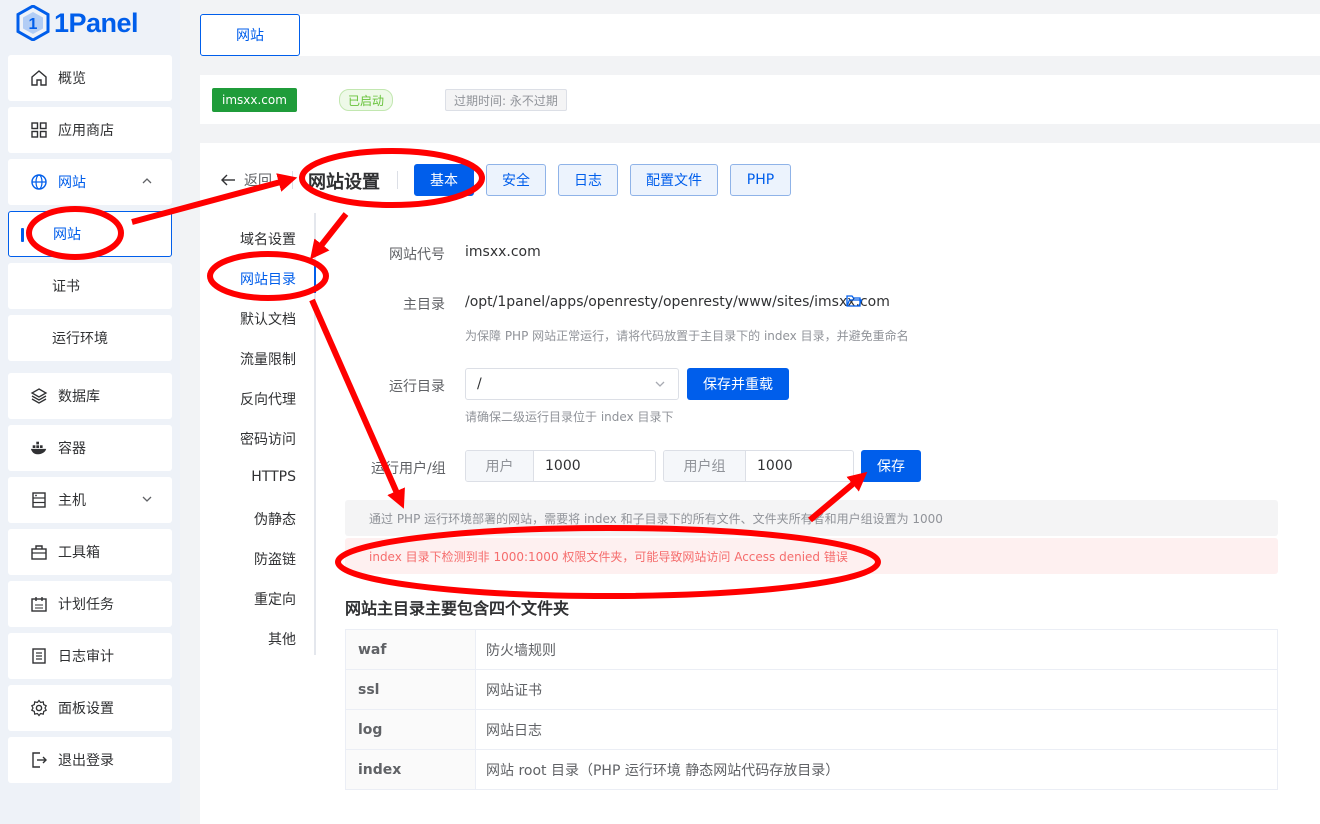 The image size is (1320, 824). Describe the element at coordinates (90, 500) in the screenshot. I see `sidebar-item-host: 主机` at that location.